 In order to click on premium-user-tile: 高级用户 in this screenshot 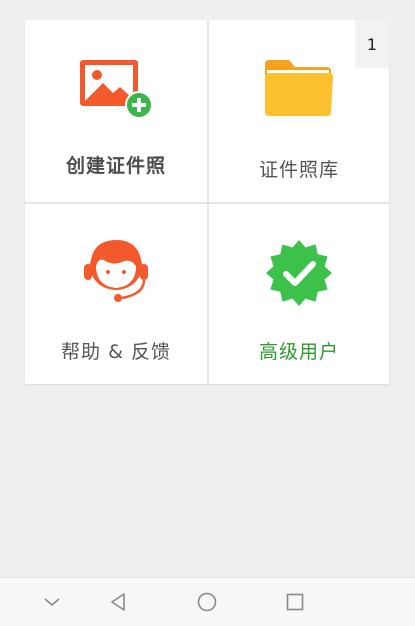, I will do `click(299, 294)`.